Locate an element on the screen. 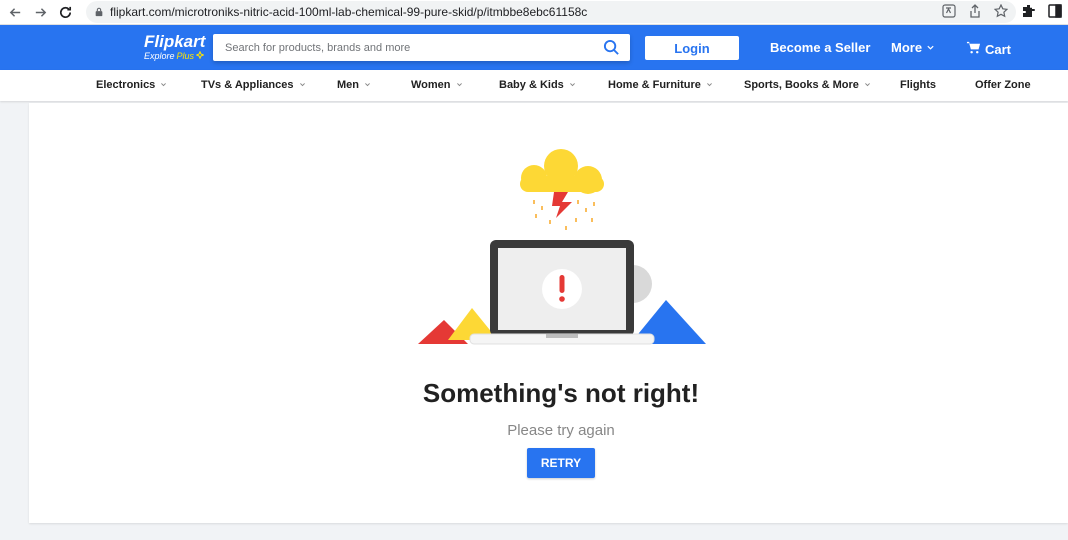  category-home-furniture: Home & Furniture is located at coordinates (660, 85).